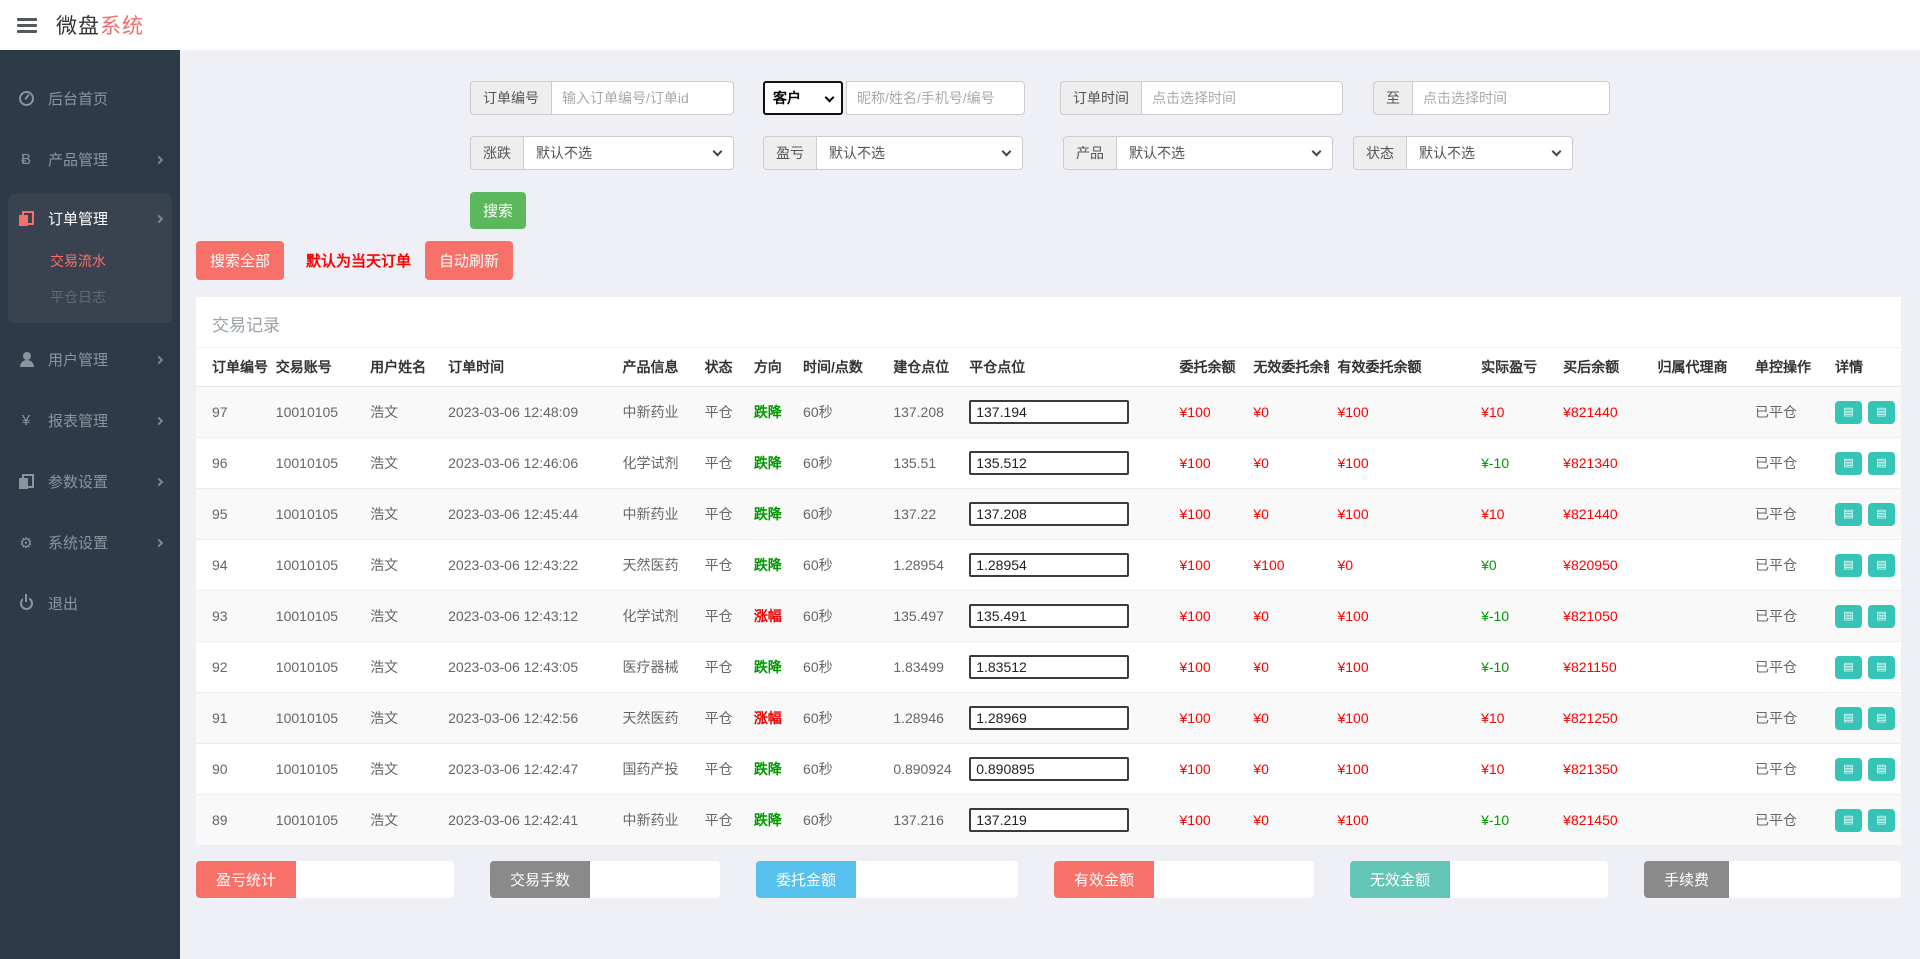 This screenshot has height=959, width=1920. What do you see at coordinates (1058, 260) in the screenshot?
I see `action-bar: 搜索全部 默认为当天订单 自动刷新` at bounding box center [1058, 260].